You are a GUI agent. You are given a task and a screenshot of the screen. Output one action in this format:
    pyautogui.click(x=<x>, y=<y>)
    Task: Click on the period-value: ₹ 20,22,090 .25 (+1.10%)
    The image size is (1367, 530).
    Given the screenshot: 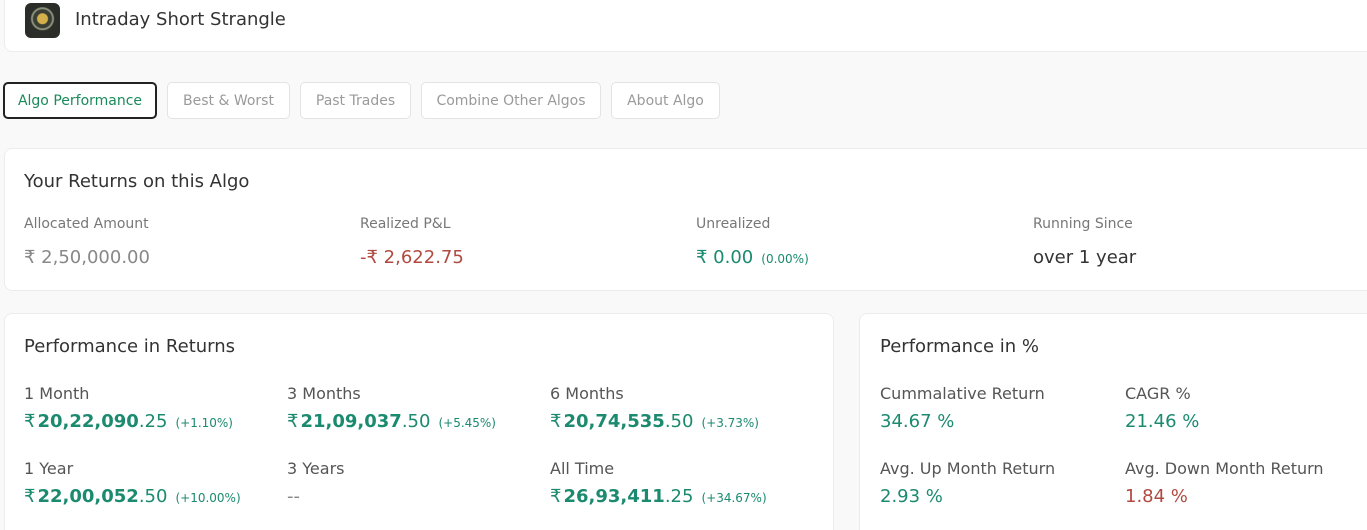 What is the action you would take?
    pyautogui.click(x=128, y=421)
    